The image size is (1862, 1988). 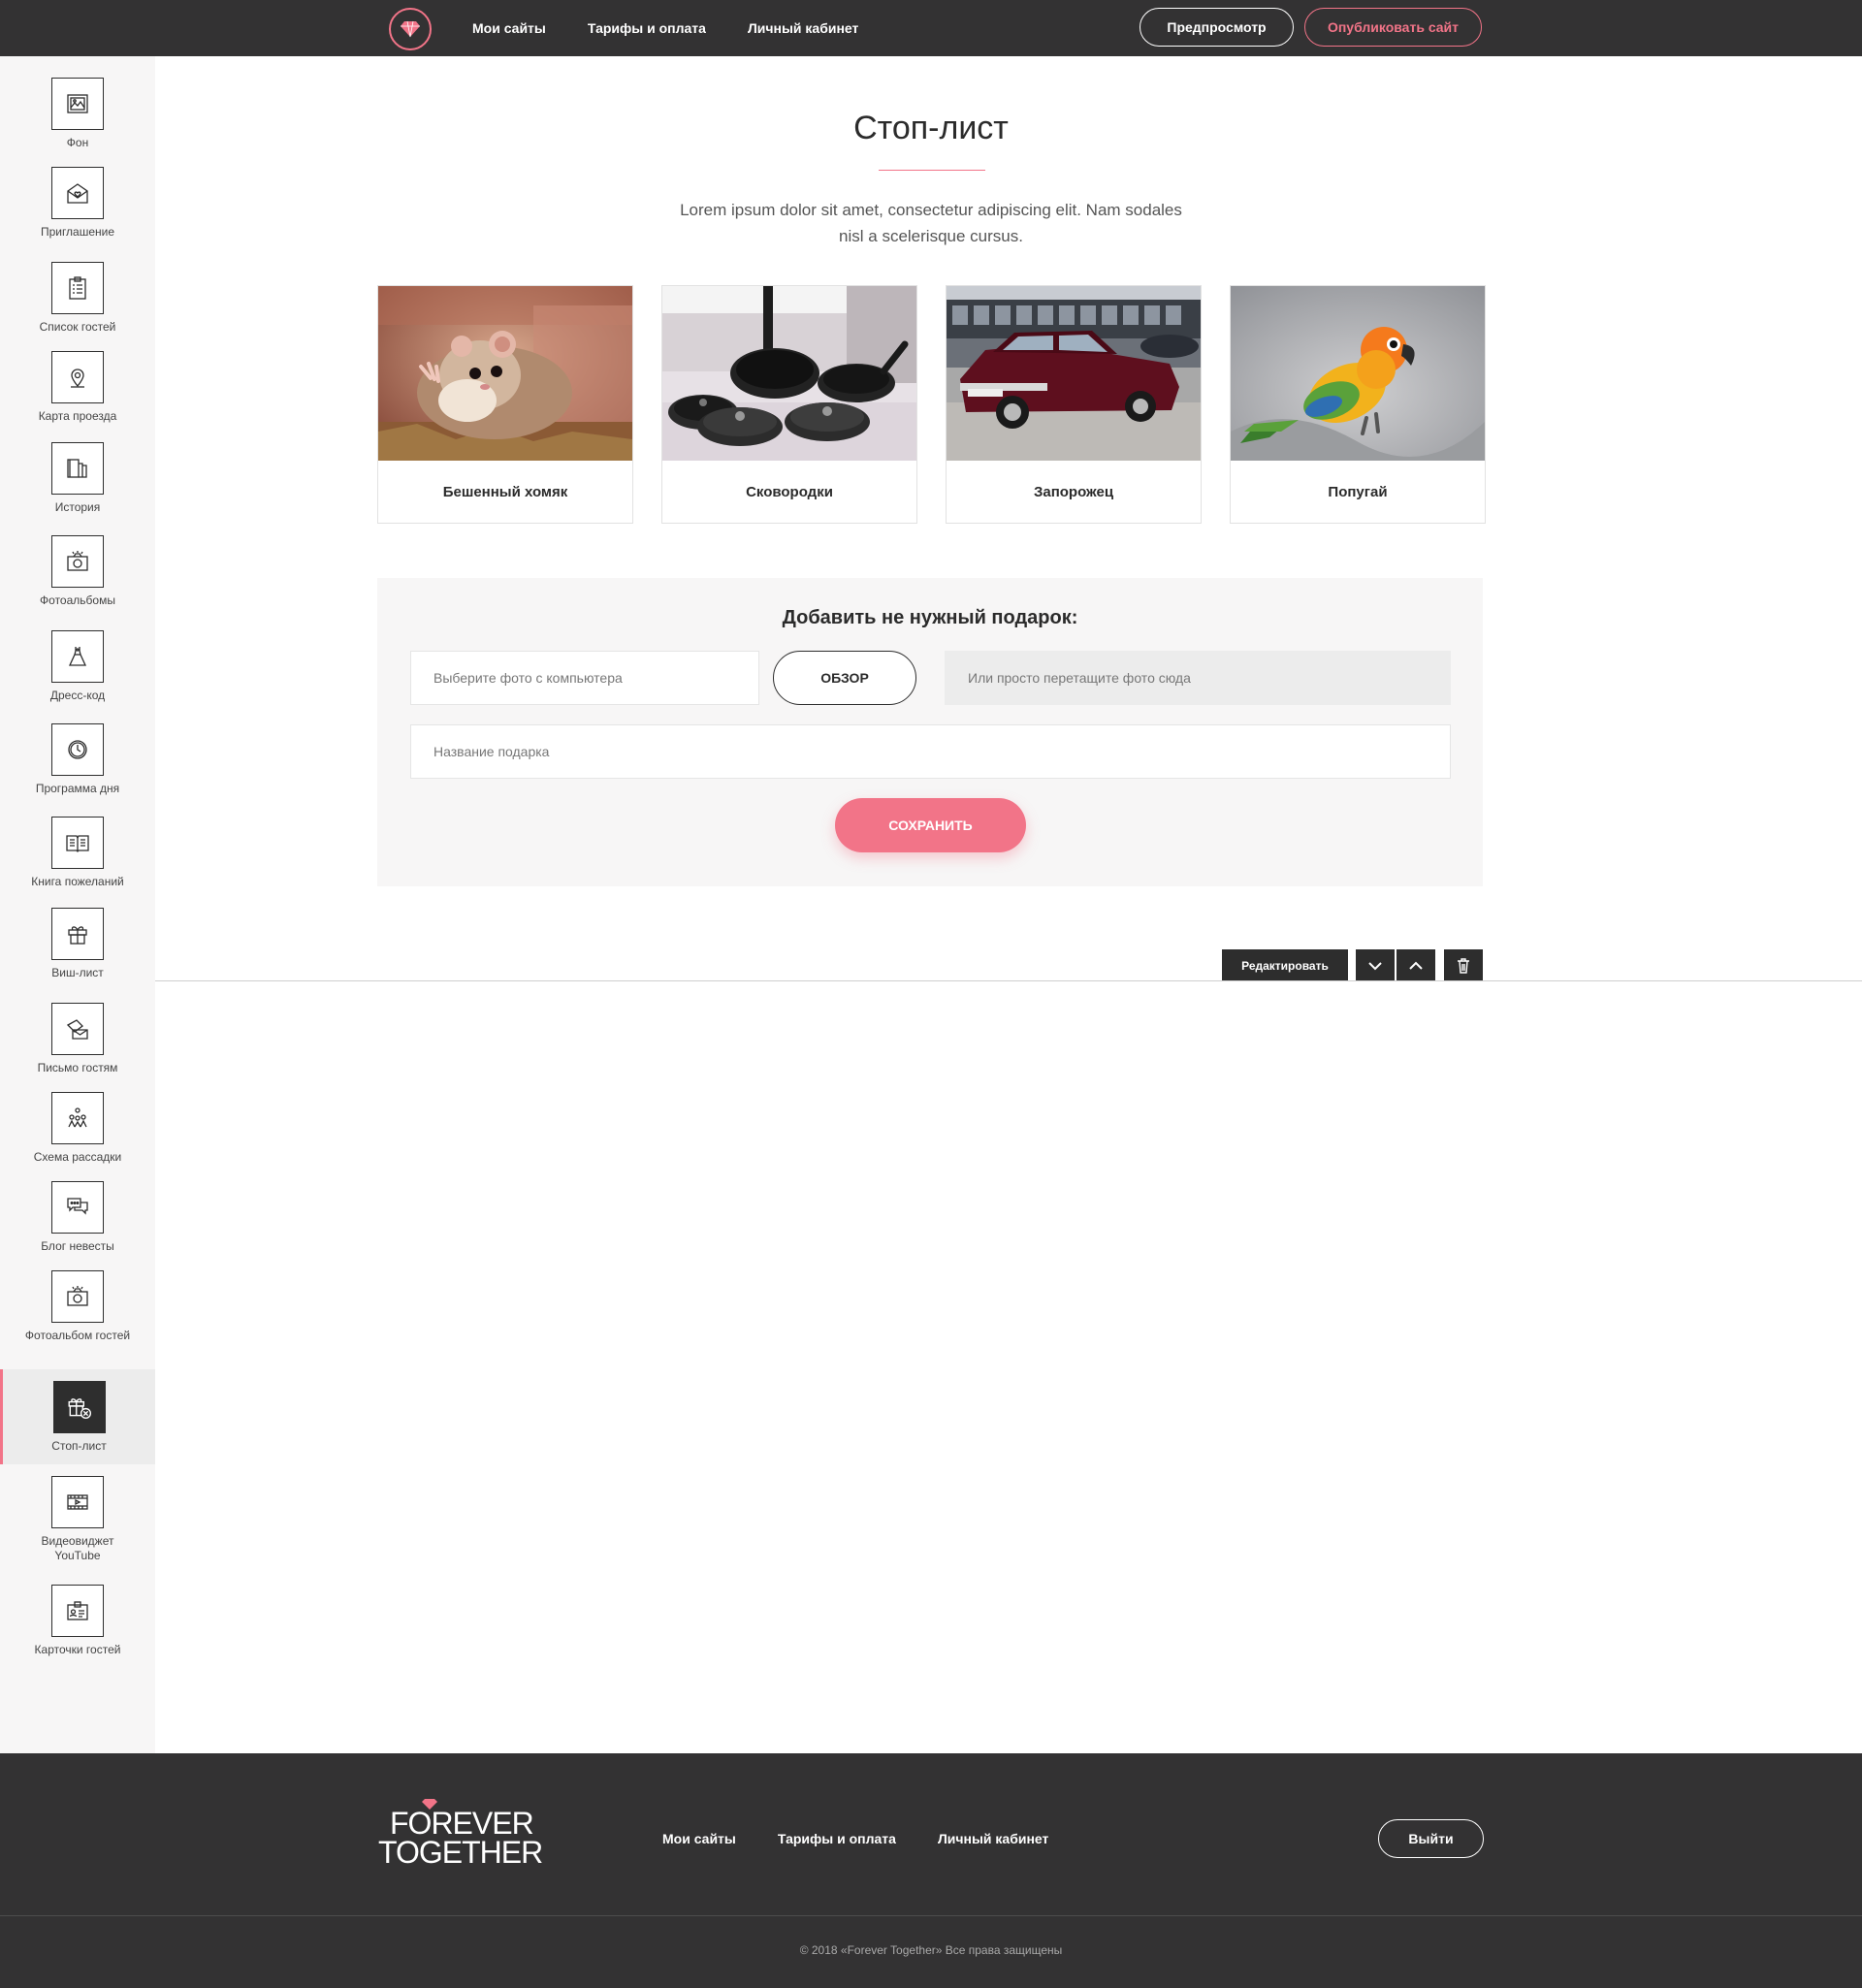 I want to click on sidebar-item-label: Стоп-лист, so click(x=79, y=1446).